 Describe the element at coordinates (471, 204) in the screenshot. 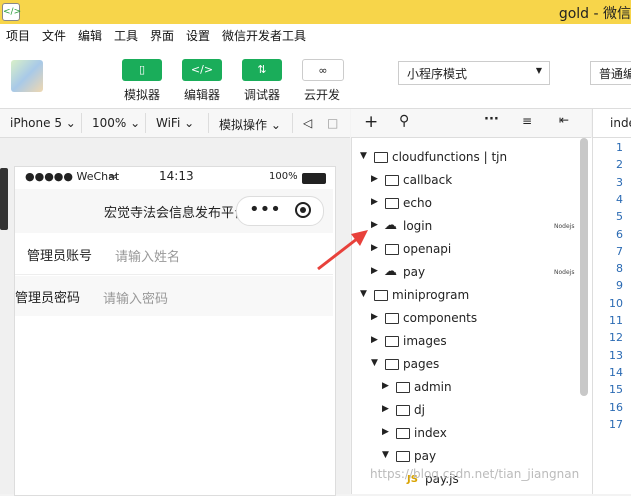

I see `tree-item: ▶ echo` at that location.